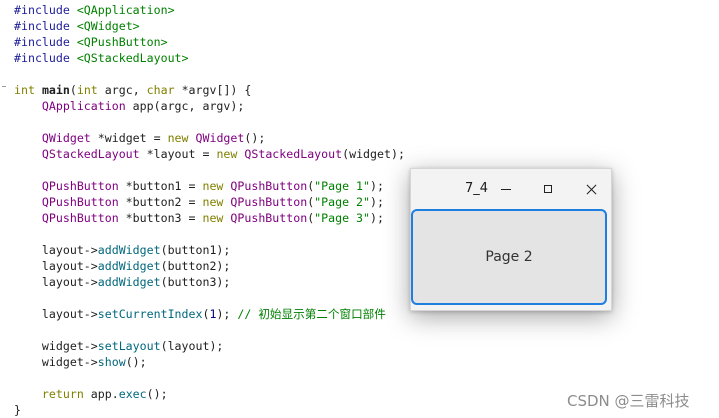 This screenshot has height=418, width=719. Describe the element at coordinates (136, 362) in the screenshot. I see `code-token: ();` at that location.